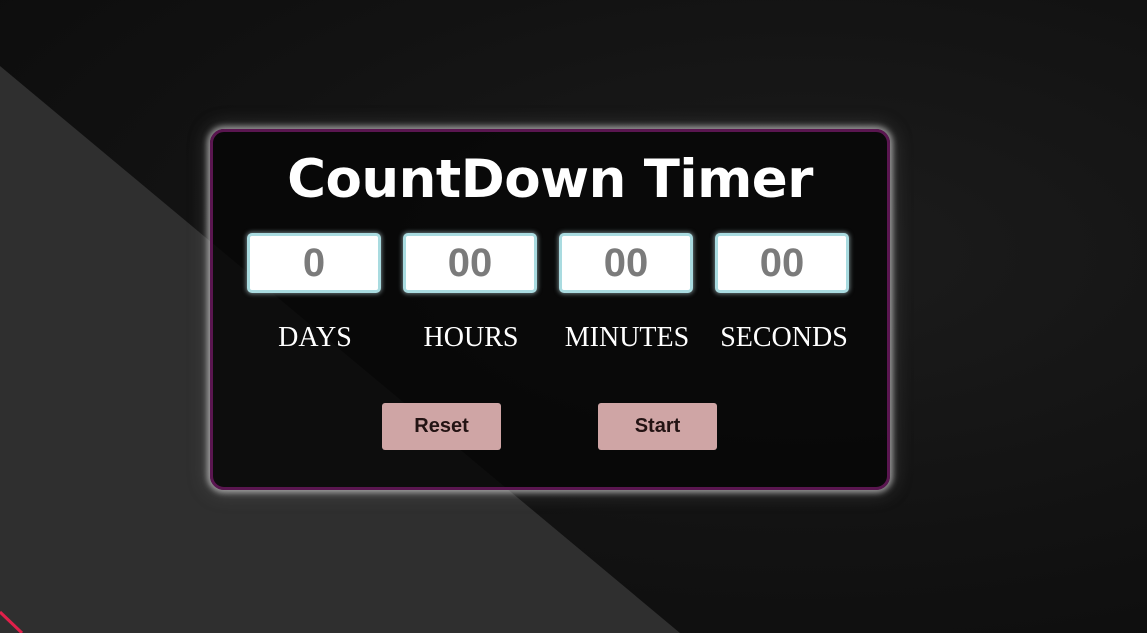 The width and height of the screenshot is (1147, 633). I want to click on minutes-label: MINUTES, so click(627, 337).